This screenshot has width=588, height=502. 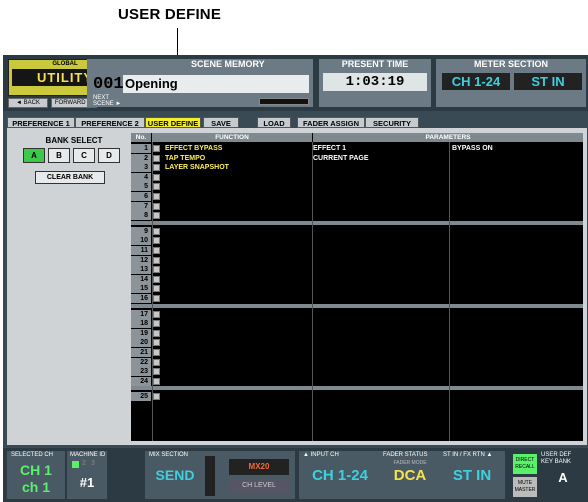 I want to click on row-parameter-2: BYPASS ON, so click(x=516, y=148).